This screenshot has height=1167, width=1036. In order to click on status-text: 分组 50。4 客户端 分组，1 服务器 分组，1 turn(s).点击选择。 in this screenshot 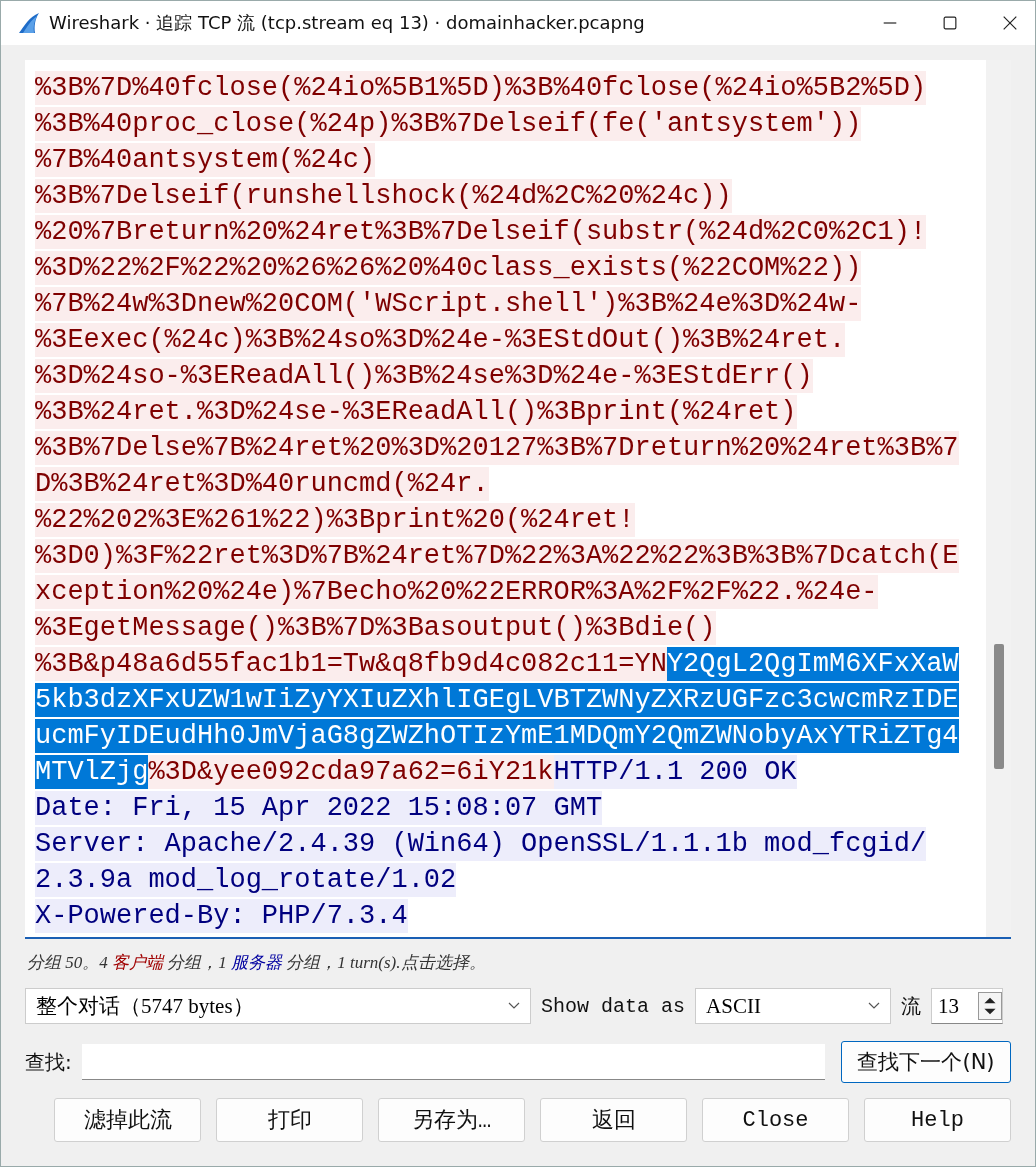, I will do `click(257, 963)`.